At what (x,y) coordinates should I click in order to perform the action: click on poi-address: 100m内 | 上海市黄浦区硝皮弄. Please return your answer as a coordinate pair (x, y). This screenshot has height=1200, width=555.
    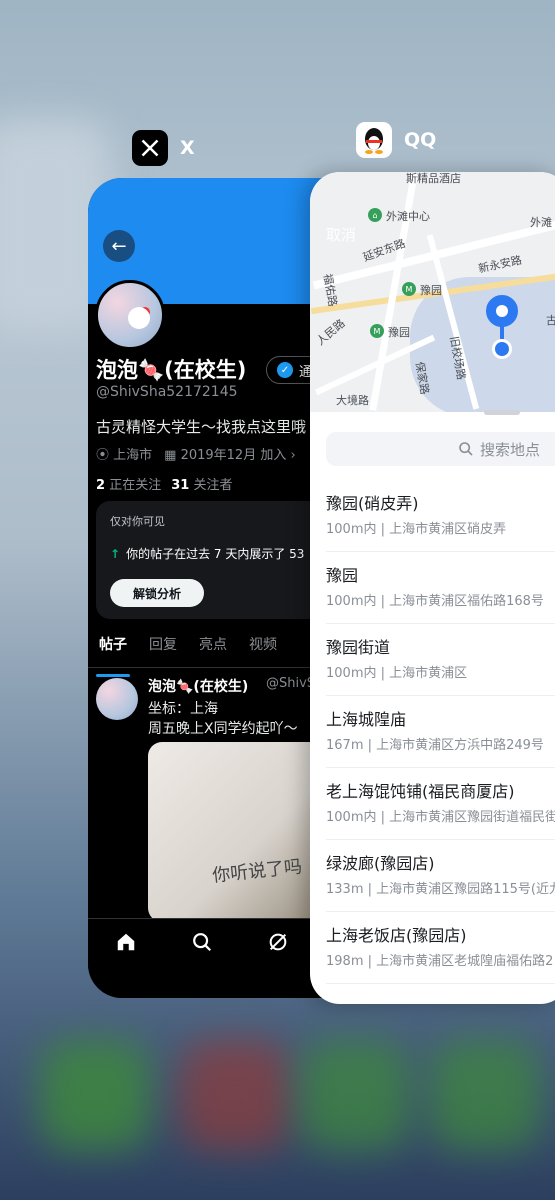
    Looking at the image, I should click on (416, 529).